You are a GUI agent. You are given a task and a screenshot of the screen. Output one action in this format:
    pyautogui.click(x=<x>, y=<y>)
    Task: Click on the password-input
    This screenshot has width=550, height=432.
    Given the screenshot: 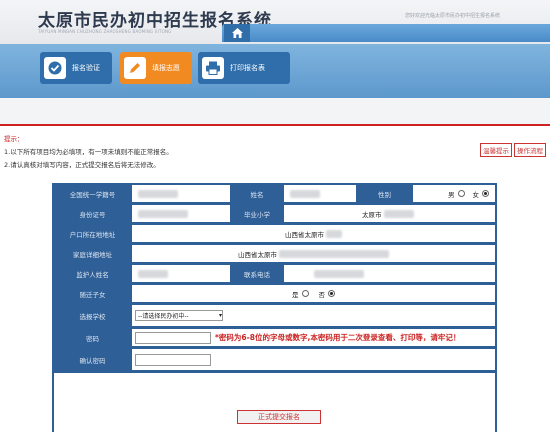 What is the action you would take?
    pyautogui.click(x=173, y=337)
    